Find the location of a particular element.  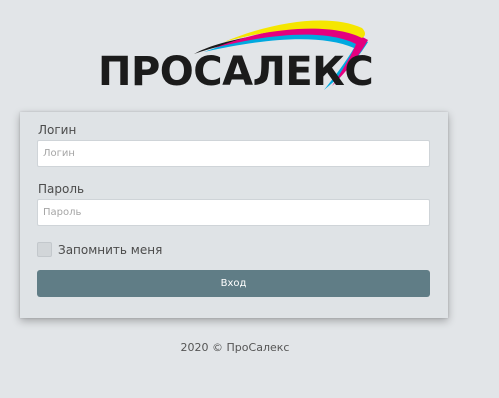

remember-me: Запомнить меня is located at coordinates (99, 249).